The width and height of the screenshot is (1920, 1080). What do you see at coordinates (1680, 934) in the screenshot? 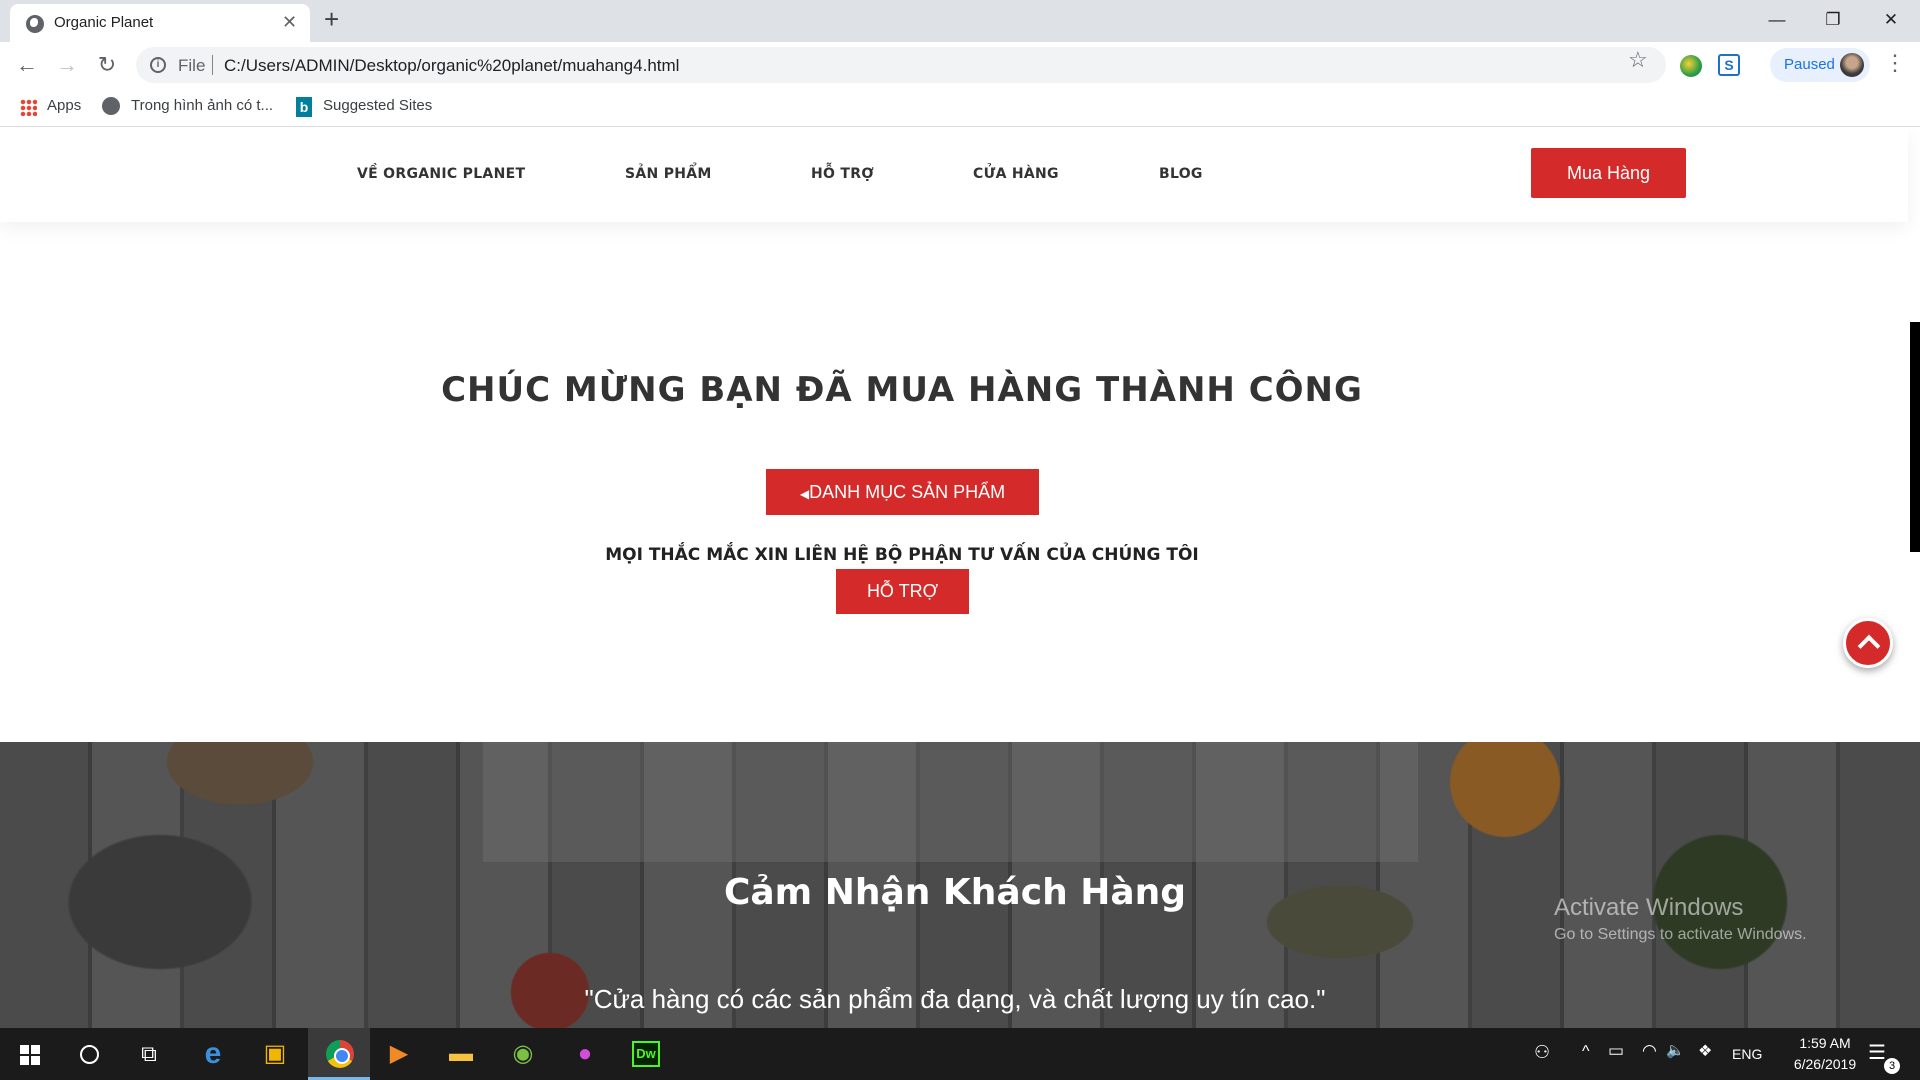
I see `activate-windows-subtitle: Go to Settings to activate Windows.` at bounding box center [1680, 934].